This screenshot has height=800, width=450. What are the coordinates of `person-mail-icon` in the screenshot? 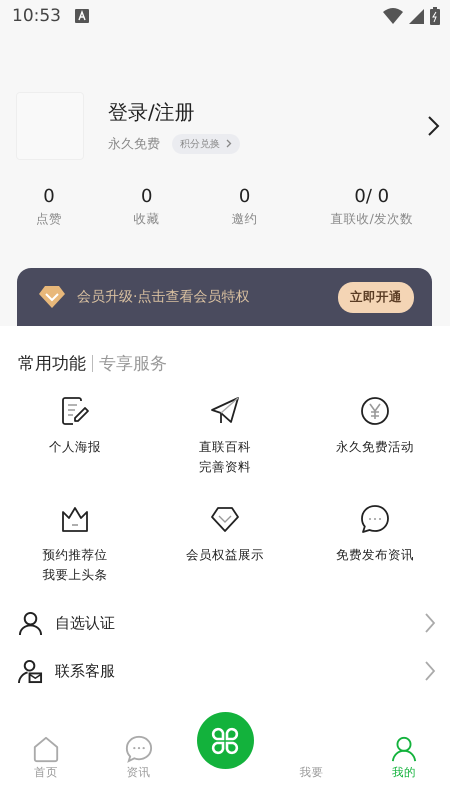 It's located at (30, 671).